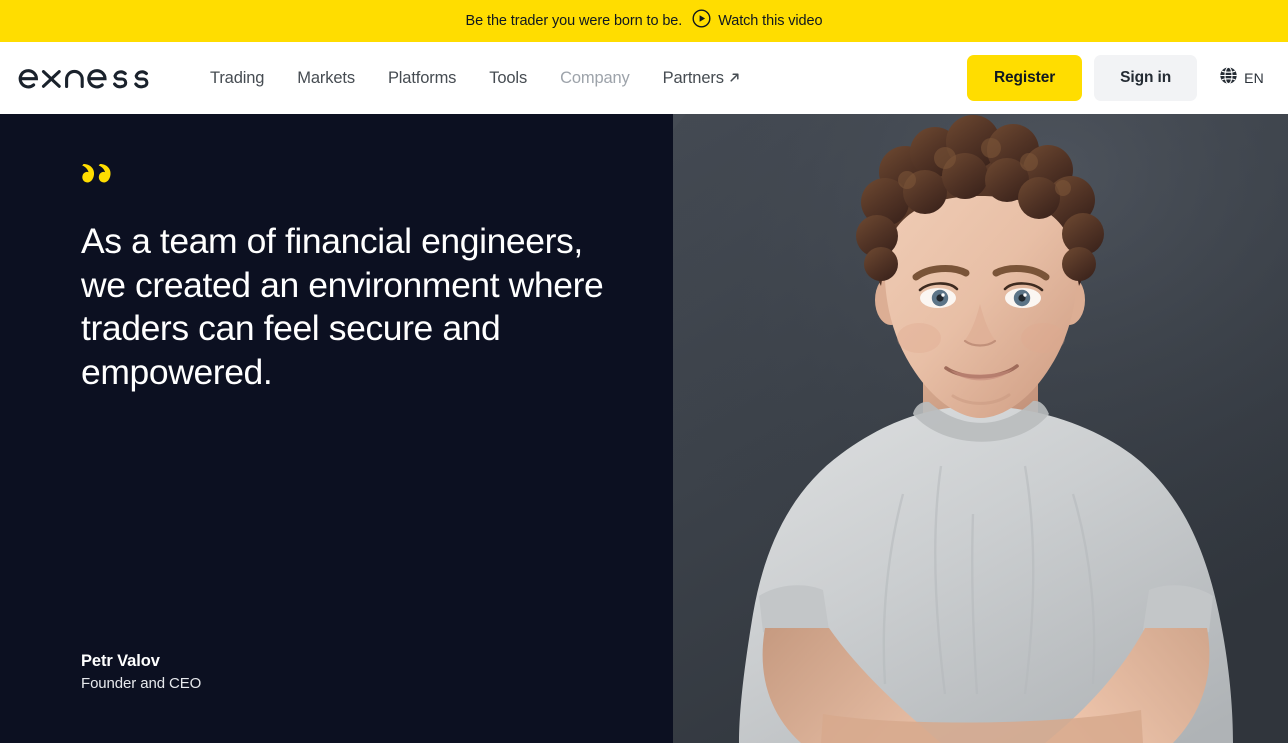  Describe the element at coordinates (770, 21) in the screenshot. I see `watch-video-label: Watch this video` at that location.